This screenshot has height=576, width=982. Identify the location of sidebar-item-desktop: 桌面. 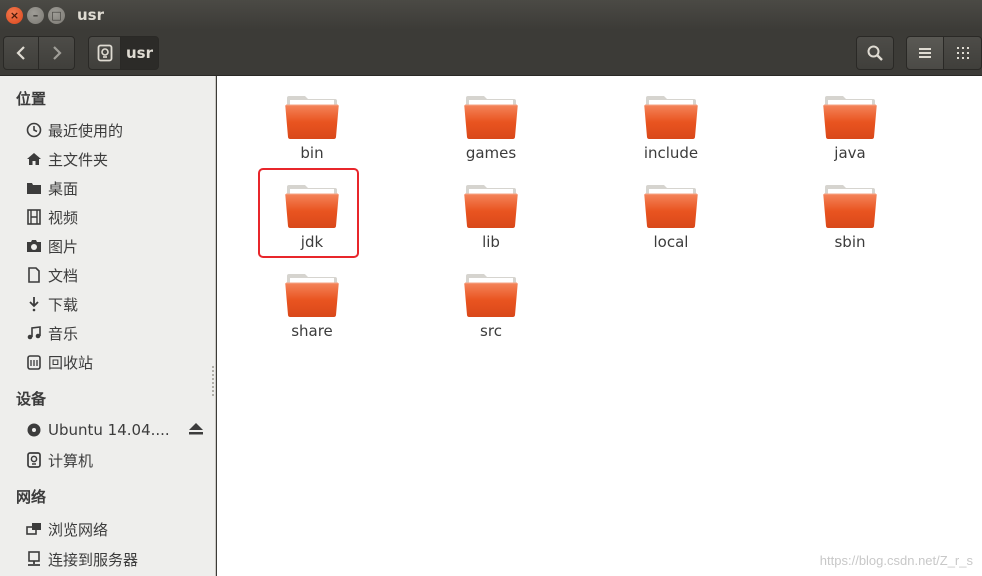
(51, 188).